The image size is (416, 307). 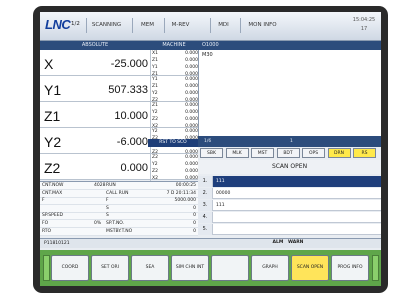 I want to click on status-button-drn: DRN, so click(x=339, y=153).